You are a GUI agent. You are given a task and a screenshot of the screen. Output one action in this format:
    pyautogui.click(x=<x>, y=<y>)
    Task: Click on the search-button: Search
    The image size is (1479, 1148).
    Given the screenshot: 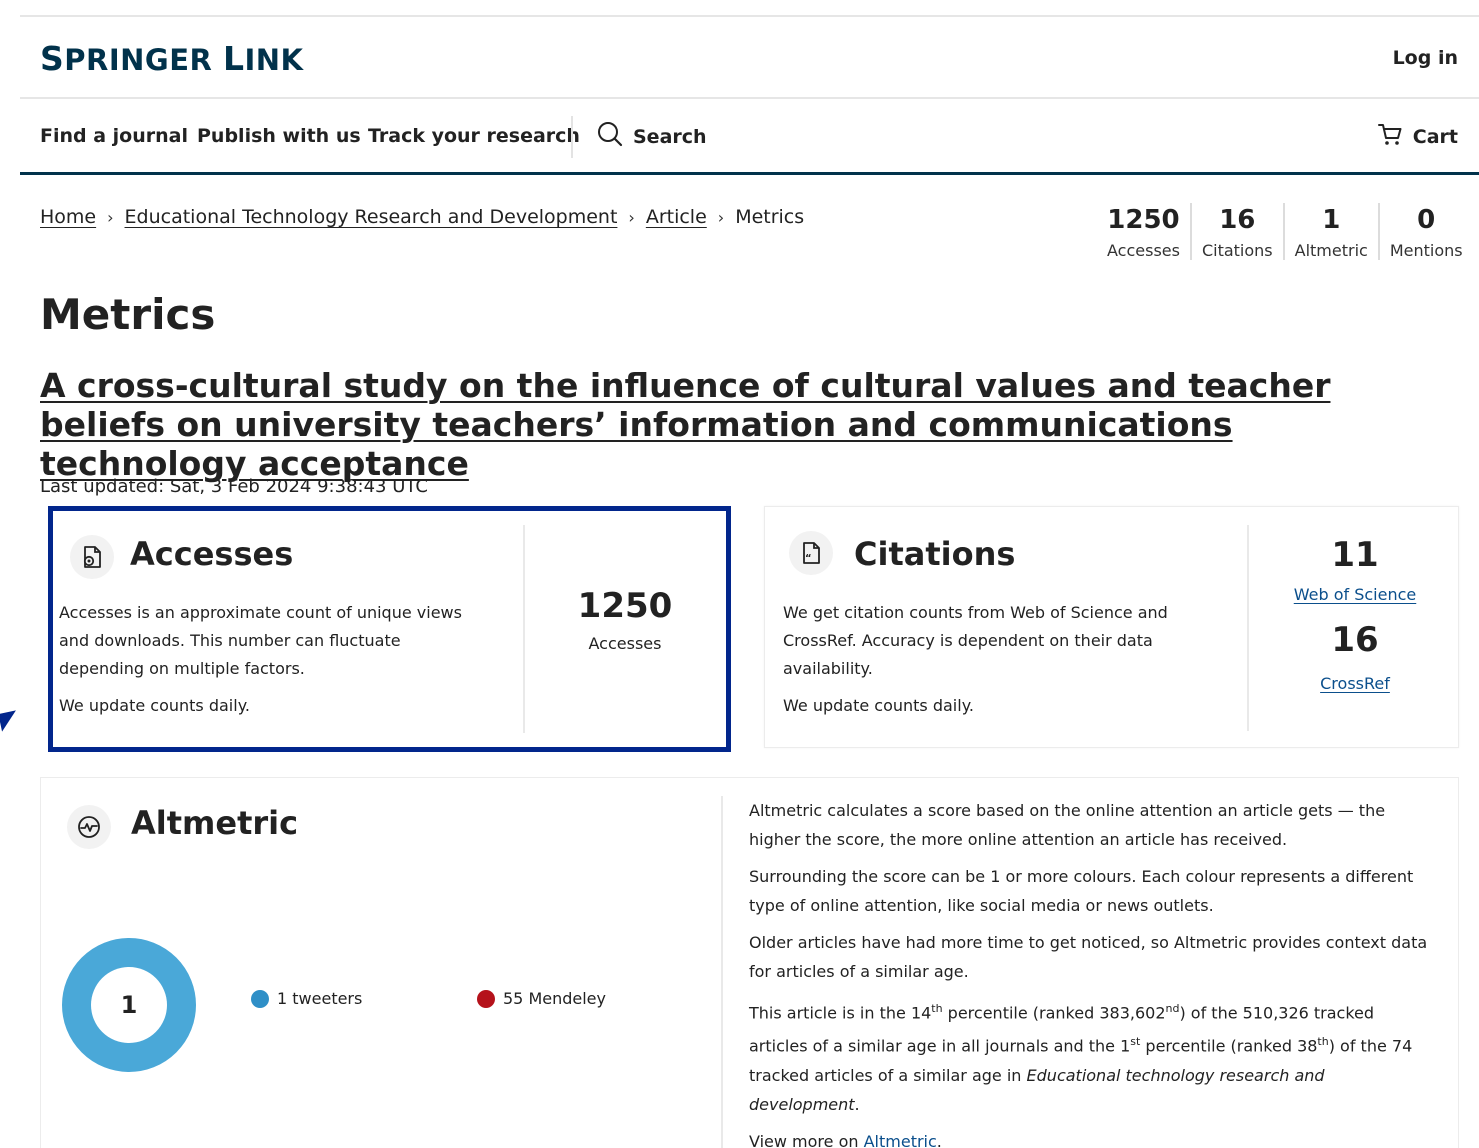 What is the action you would take?
    pyautogui.click(x=652, y=136)
    